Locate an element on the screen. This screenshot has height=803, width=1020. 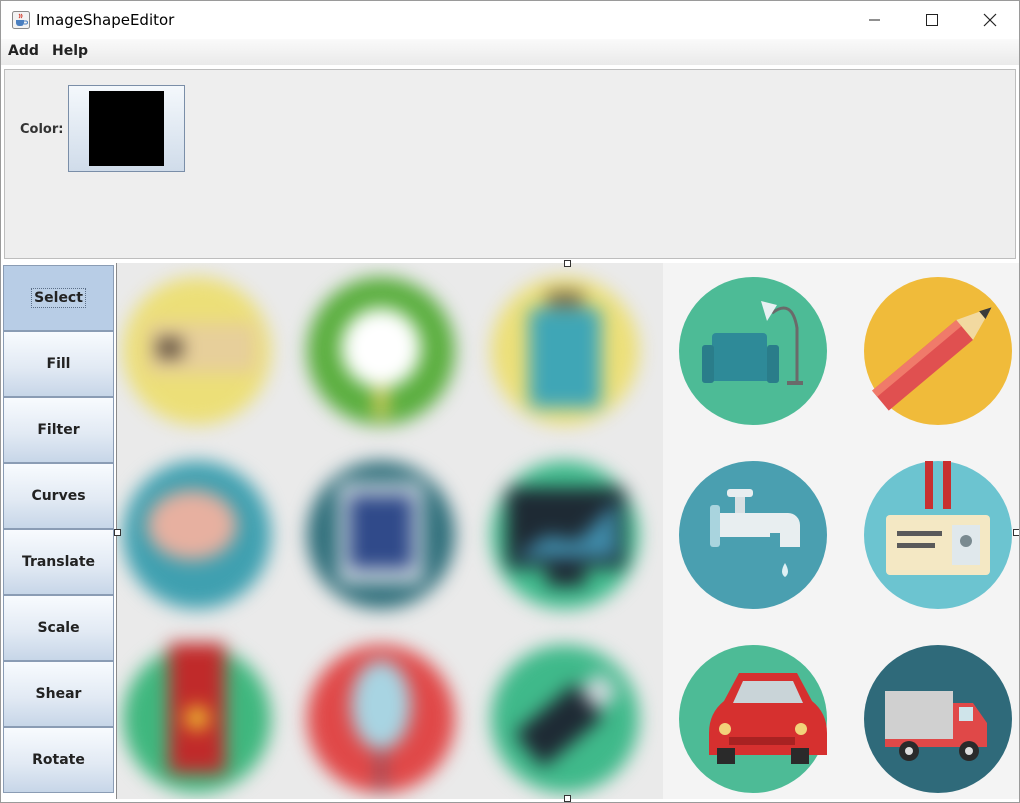
scale-tool-label: Scale is located at coordinates (58, 628).